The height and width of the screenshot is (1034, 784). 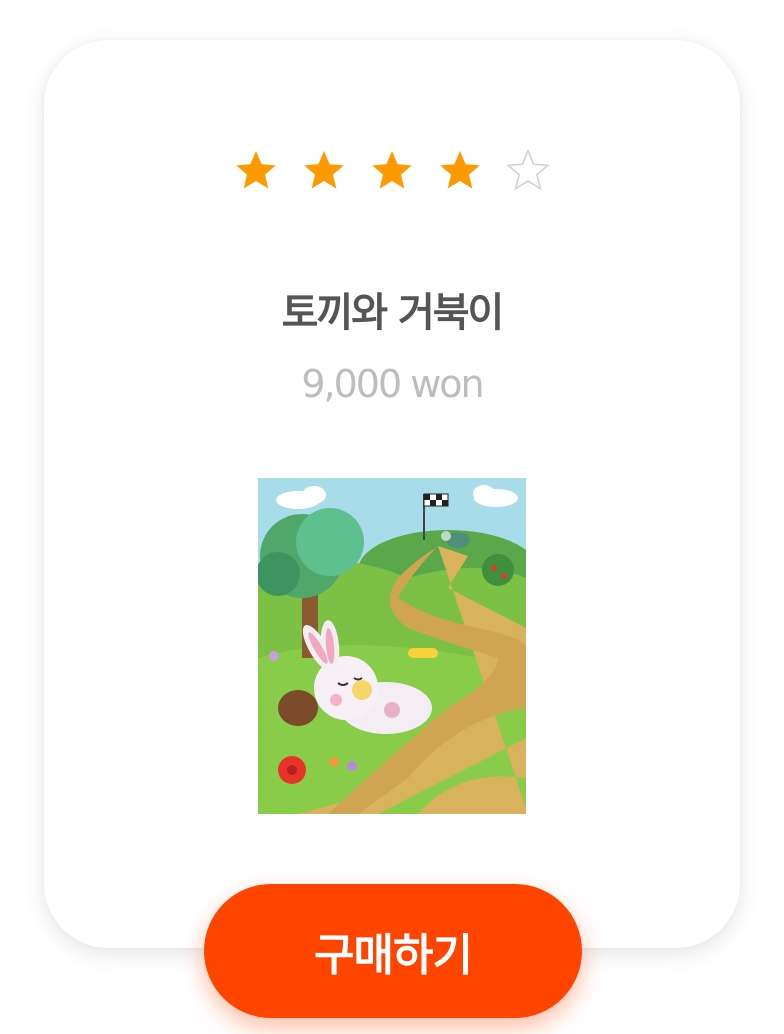 I want to click on book-price: 9,000 won, so click(x=392, y=384).